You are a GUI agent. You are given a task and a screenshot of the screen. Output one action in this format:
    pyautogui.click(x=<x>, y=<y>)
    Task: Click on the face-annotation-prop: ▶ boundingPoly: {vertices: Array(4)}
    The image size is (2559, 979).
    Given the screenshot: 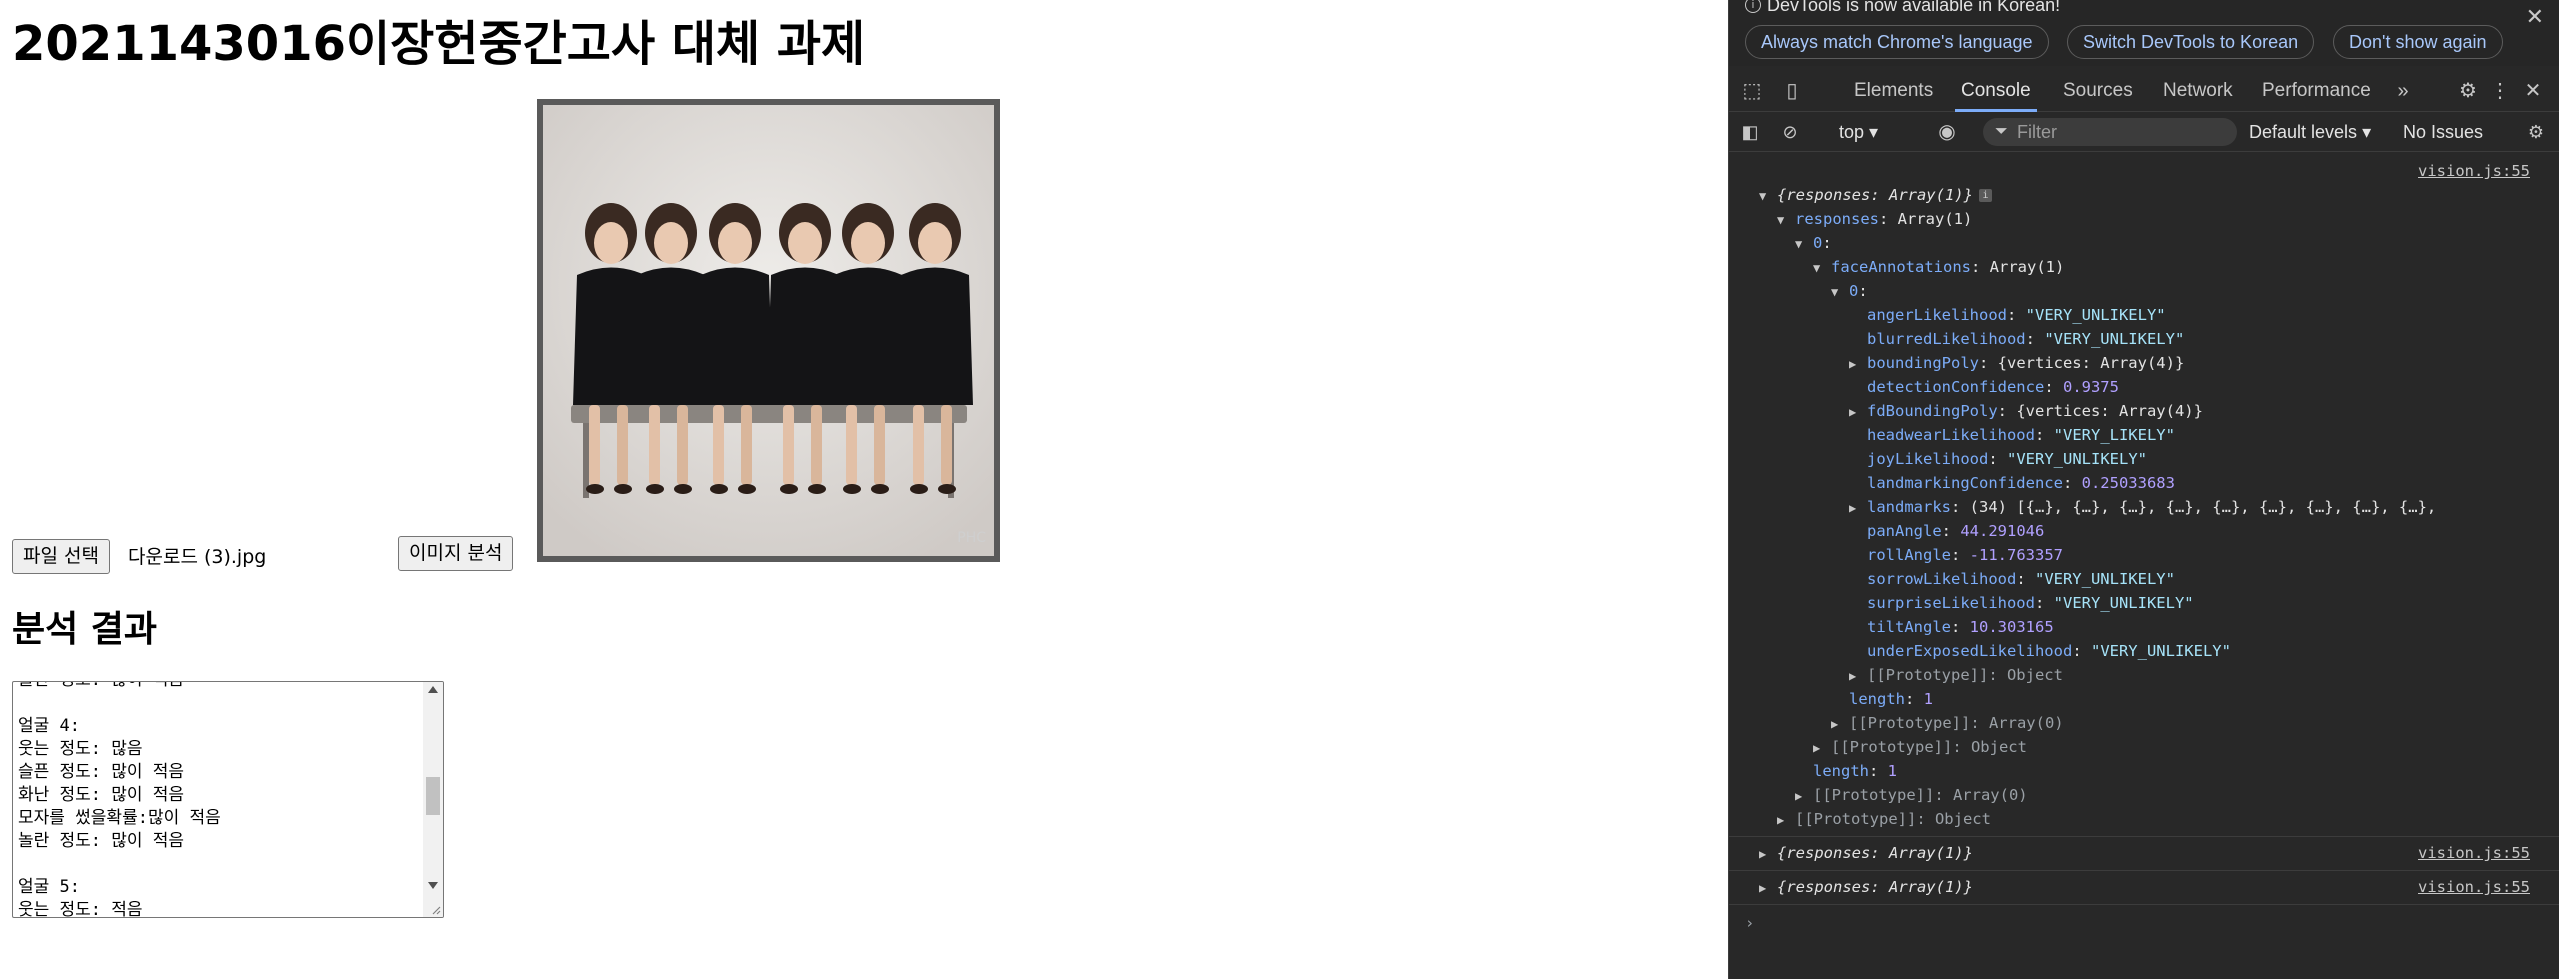 What is the action you would take?
    pyautogui.click(x=2016, y=363)
    